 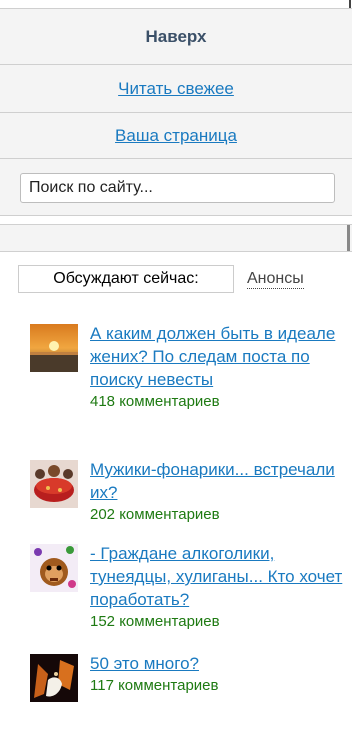 I want to click on comment-count: 117 комментариев, so click(x=154, y=685).